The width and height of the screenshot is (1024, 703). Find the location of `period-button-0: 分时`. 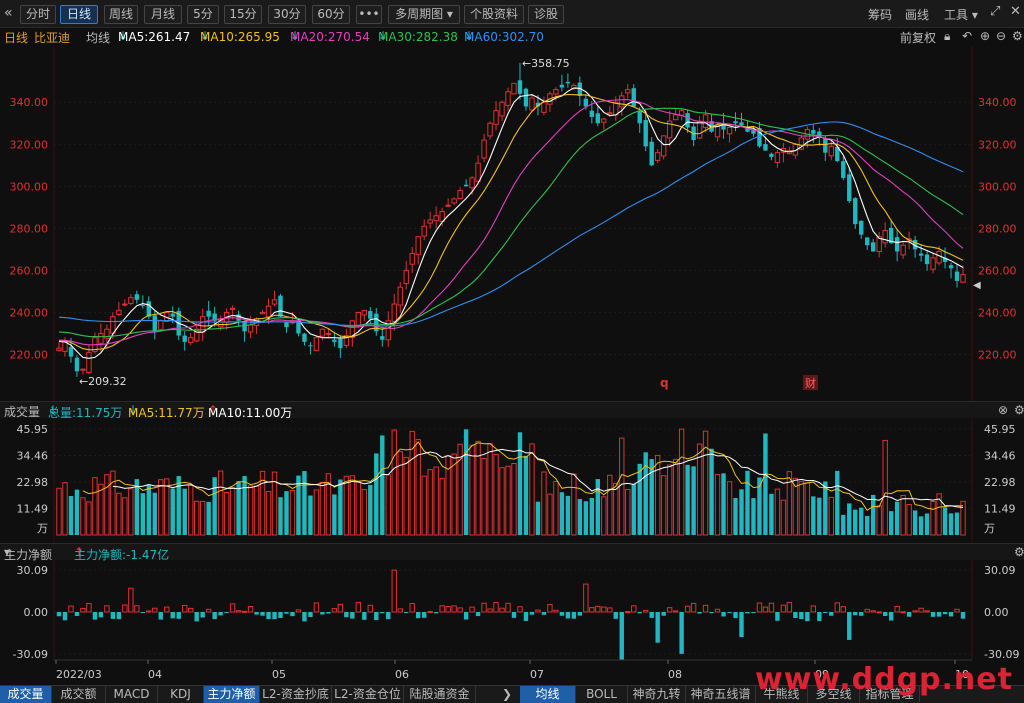

period-button-0: 分时 is located at coordinates (38, 14).